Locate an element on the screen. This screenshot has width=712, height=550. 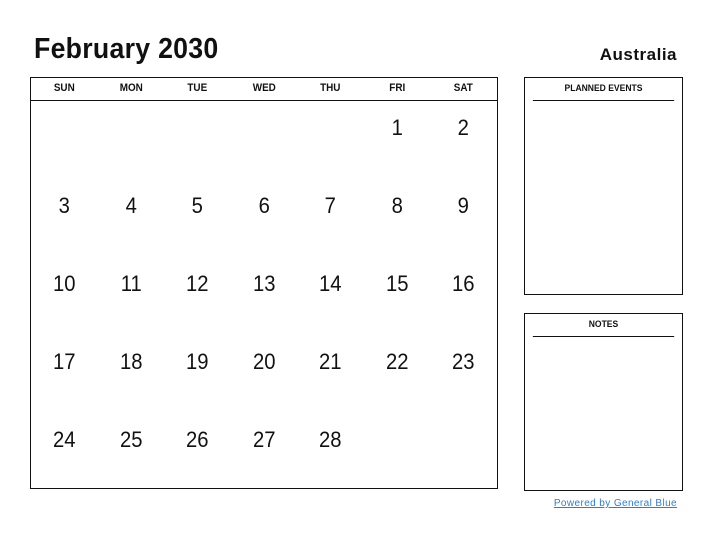
day-cell: 18 is located at coordinates (131, 361).